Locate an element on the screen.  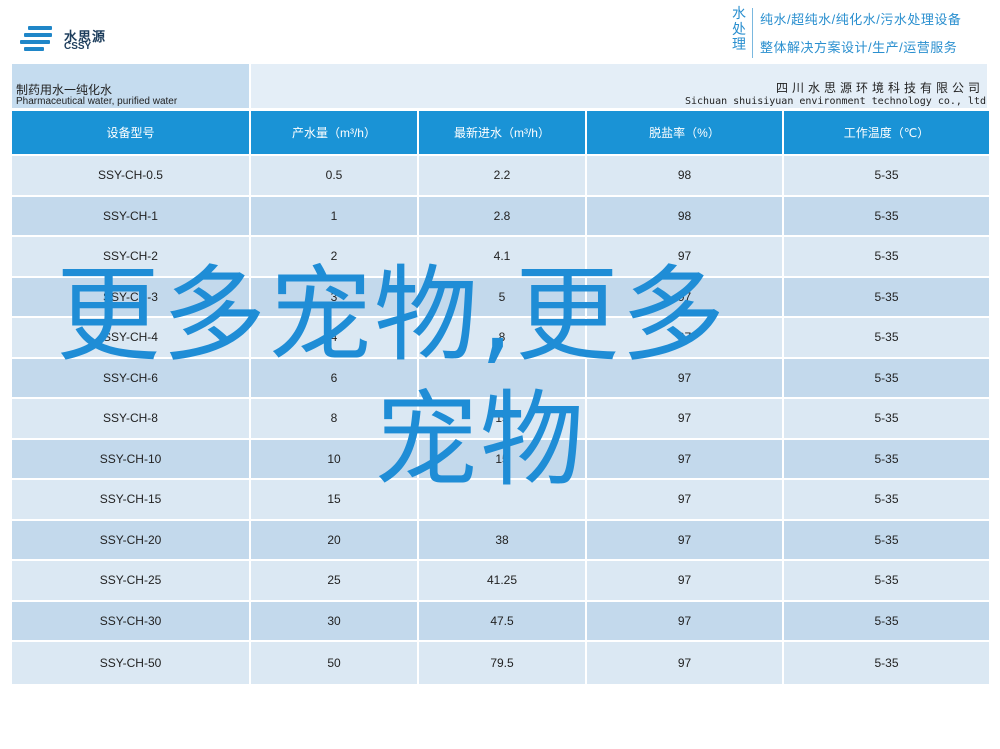
cell-output: 15 is located at coordinates (334, 499).